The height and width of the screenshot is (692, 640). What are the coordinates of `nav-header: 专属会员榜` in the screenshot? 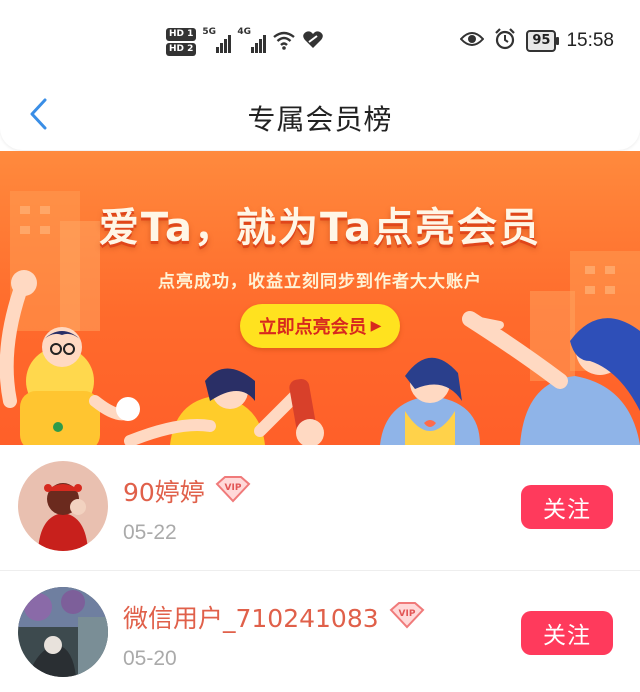 It's located at (320, 116).